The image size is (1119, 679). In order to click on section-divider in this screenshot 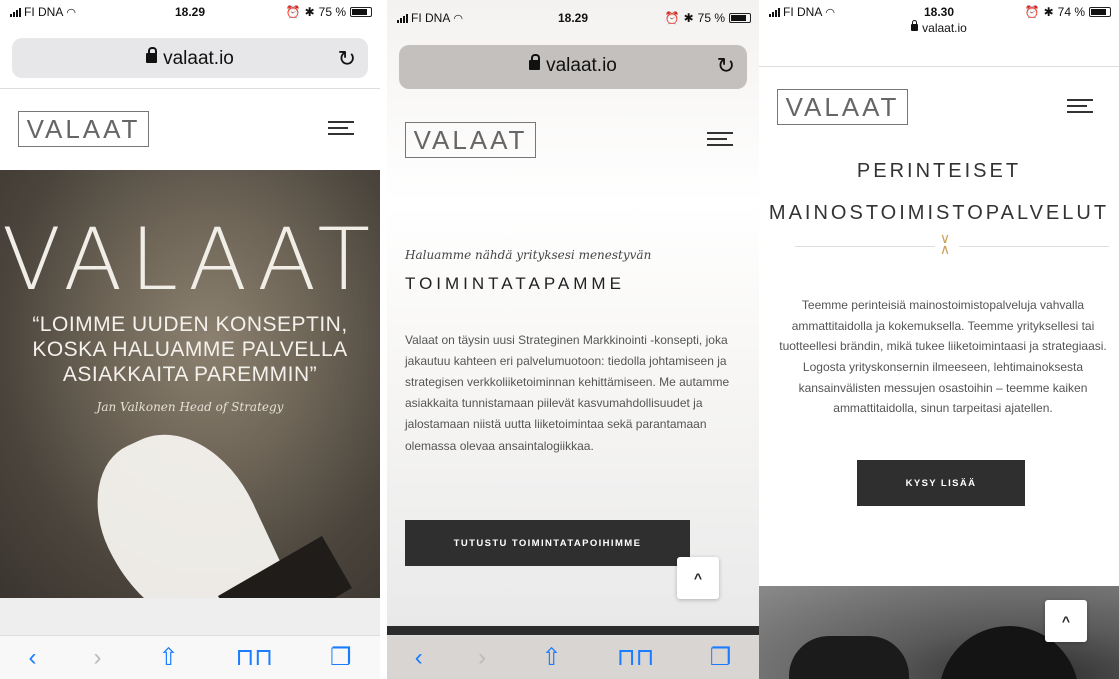, I will do `click(190, 618)`.